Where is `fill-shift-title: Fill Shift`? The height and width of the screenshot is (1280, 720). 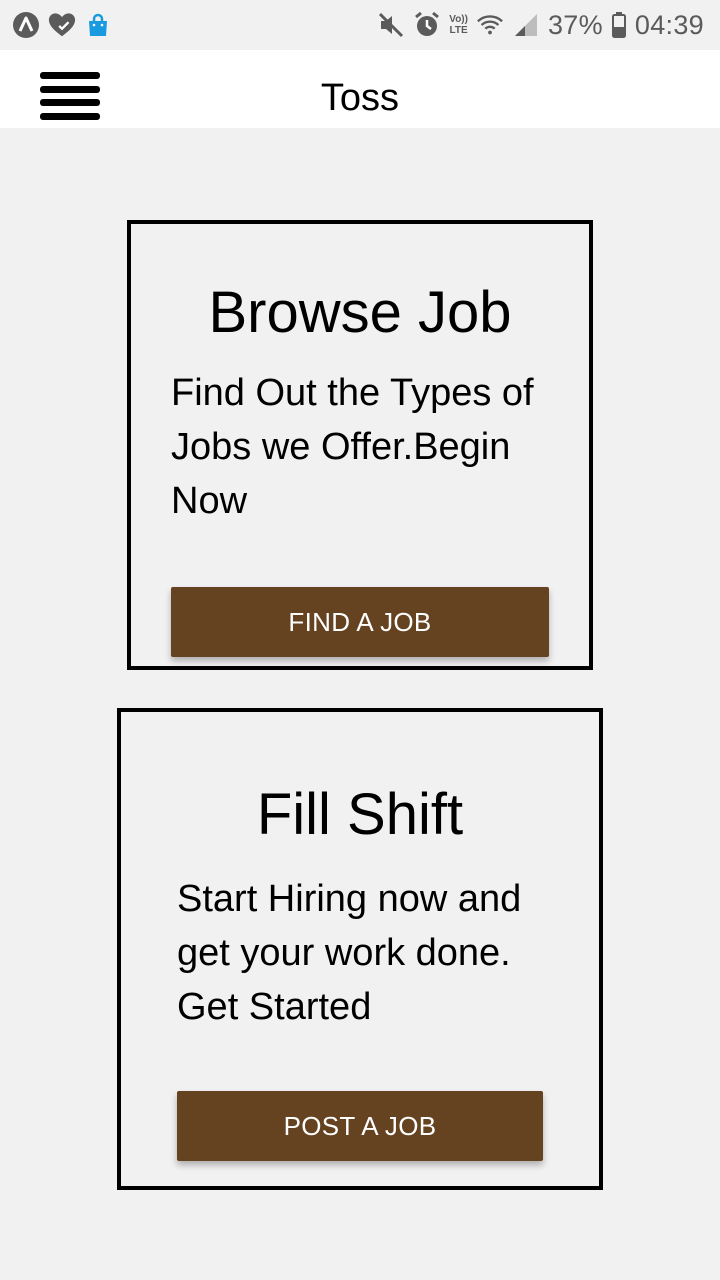 fill-shift-title: Fill Shift is located at coordinates (360, 814).